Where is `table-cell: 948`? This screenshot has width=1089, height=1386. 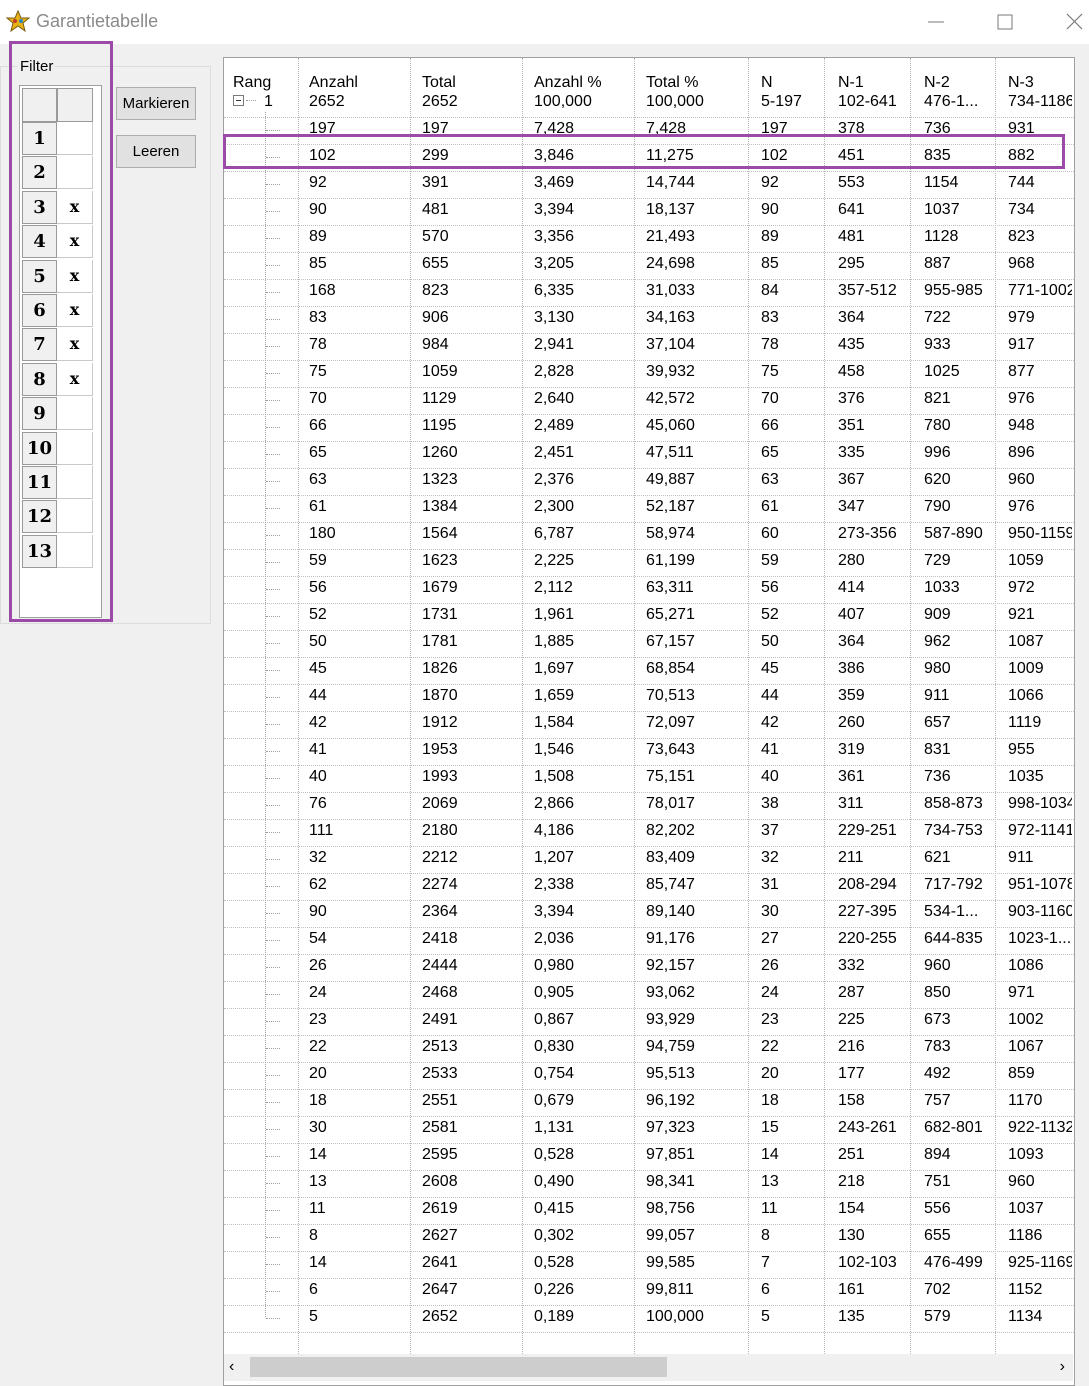
table-cell: 948 is located at coordinates (1040, 426).